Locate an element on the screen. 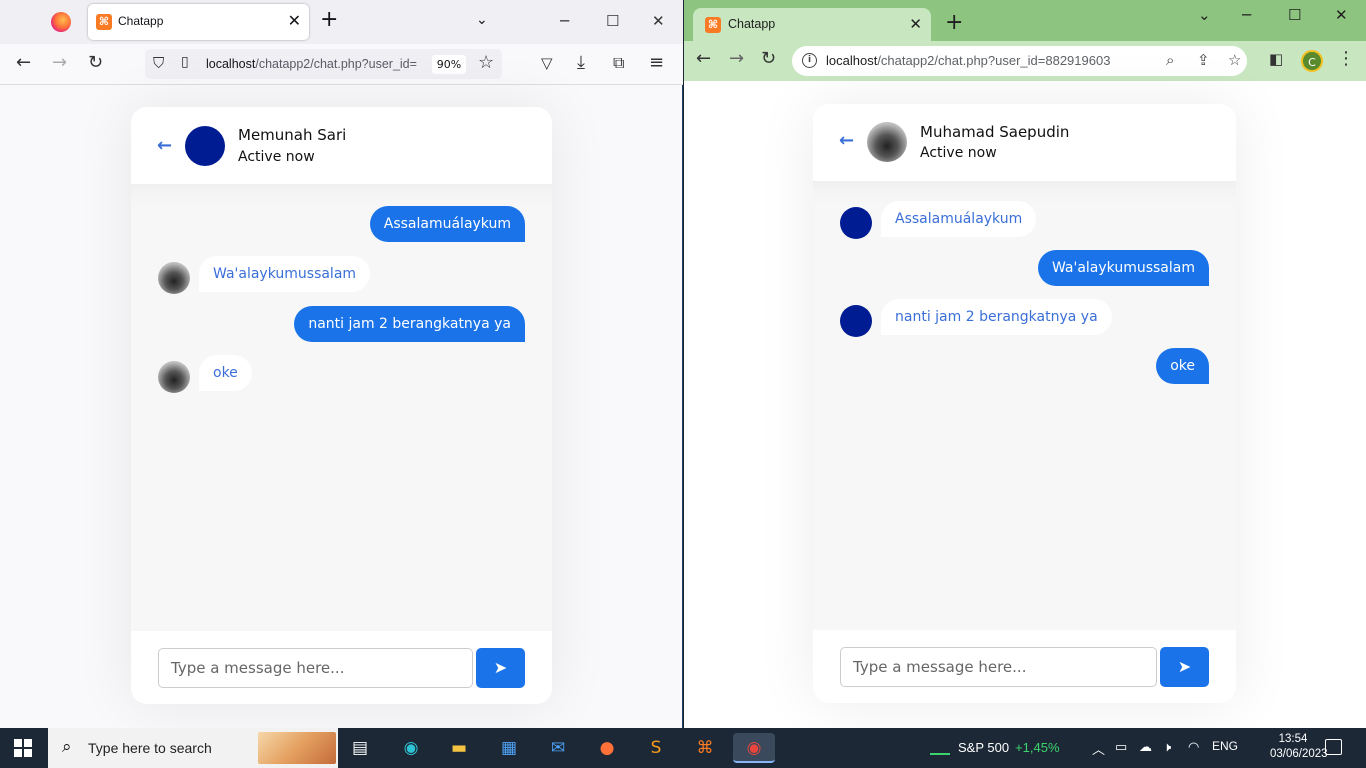 This screenshot has height=768, width=1366. notification-center-icon is located at coordinates (1333, 747).